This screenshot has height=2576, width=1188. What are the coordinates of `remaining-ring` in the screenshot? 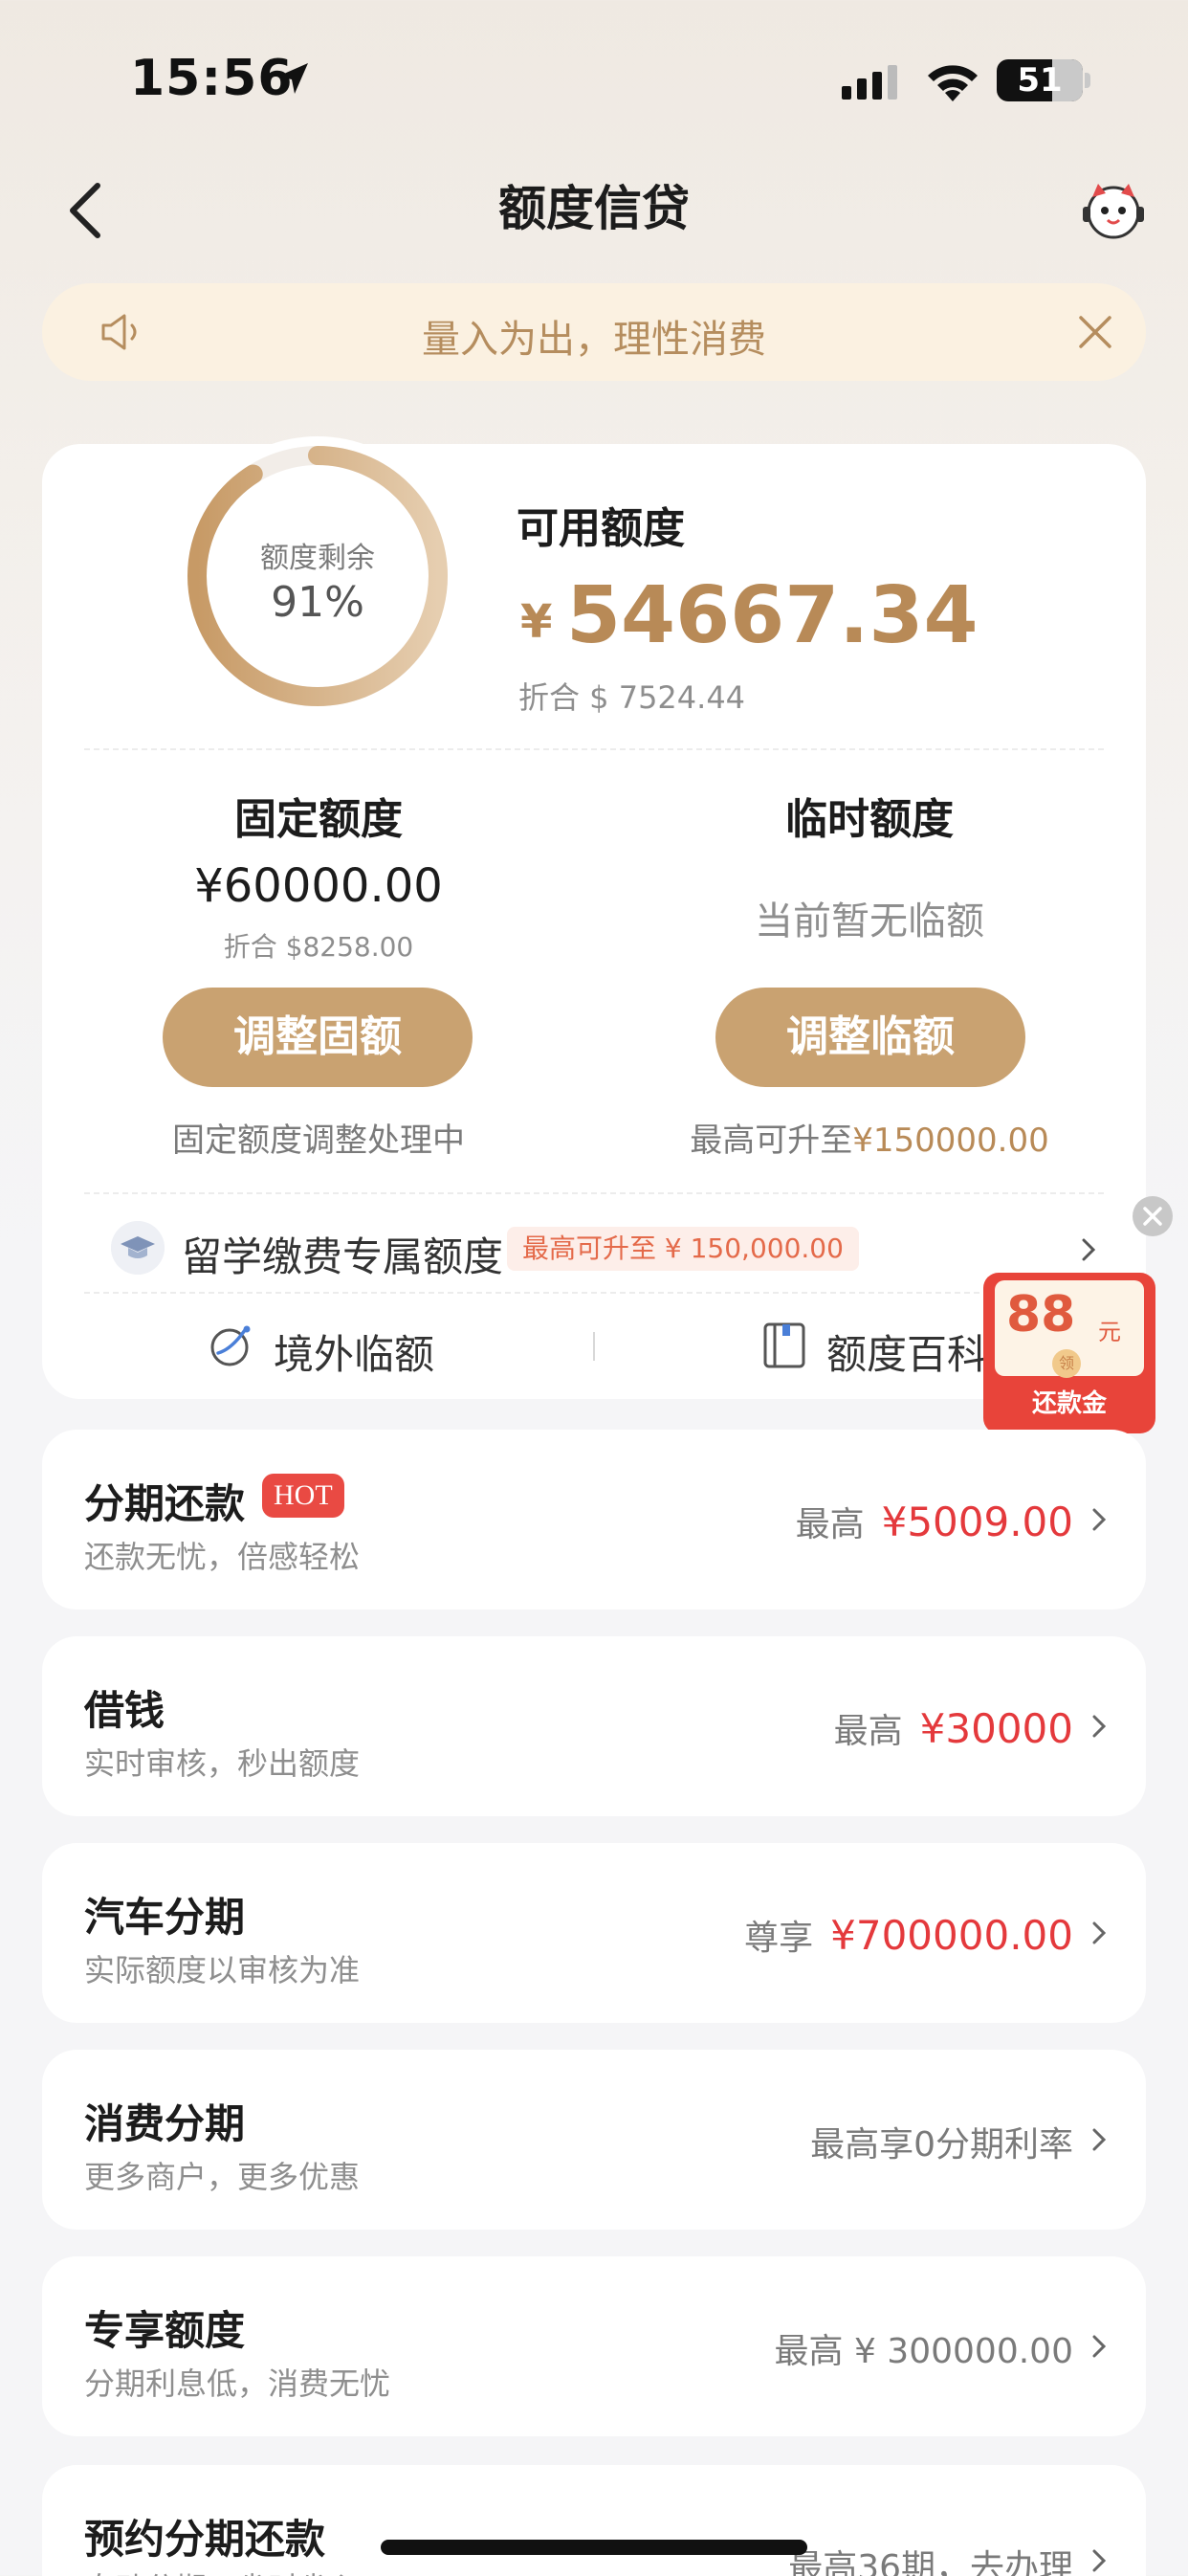 It's located at (317, 576).